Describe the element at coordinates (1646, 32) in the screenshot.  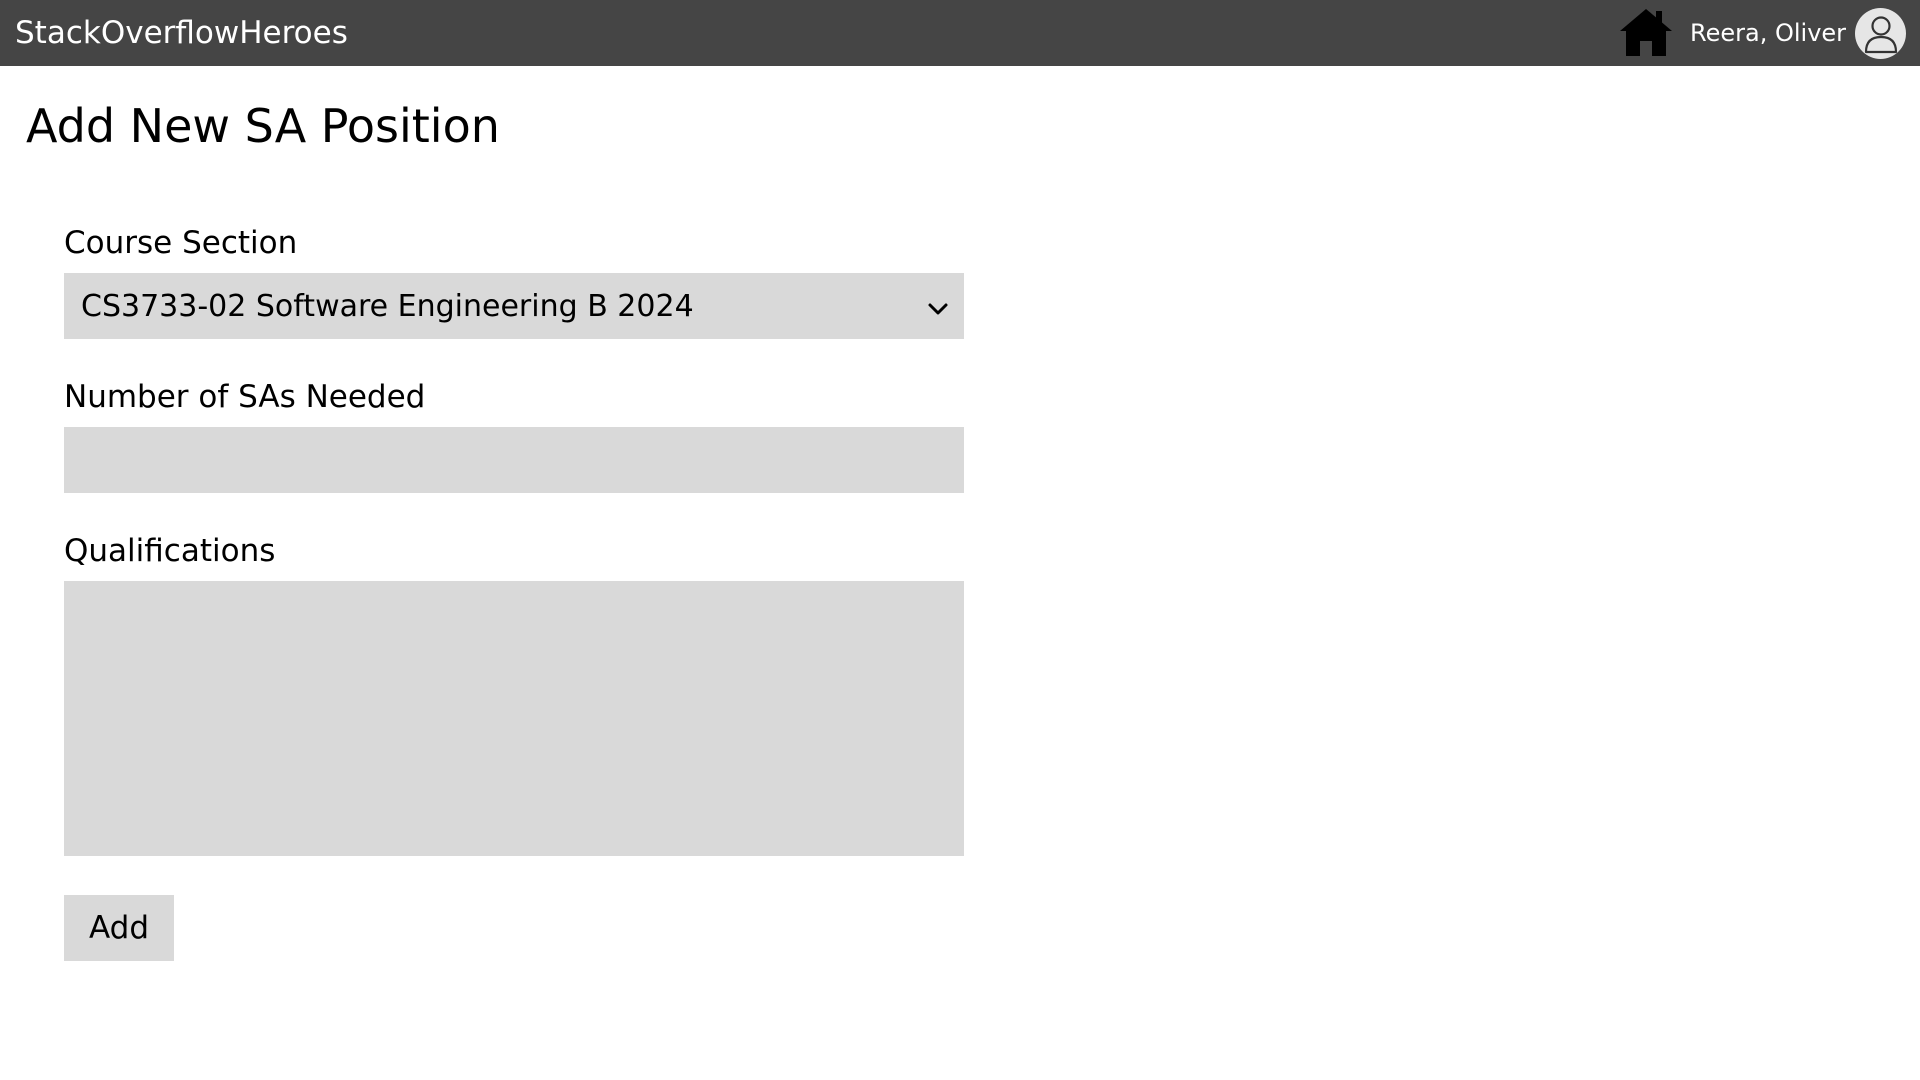
I see `home-icon` at that location.